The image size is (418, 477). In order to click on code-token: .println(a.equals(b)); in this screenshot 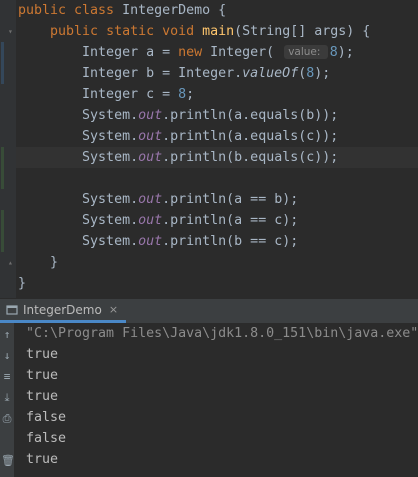, I will do `click(250, 115)`.